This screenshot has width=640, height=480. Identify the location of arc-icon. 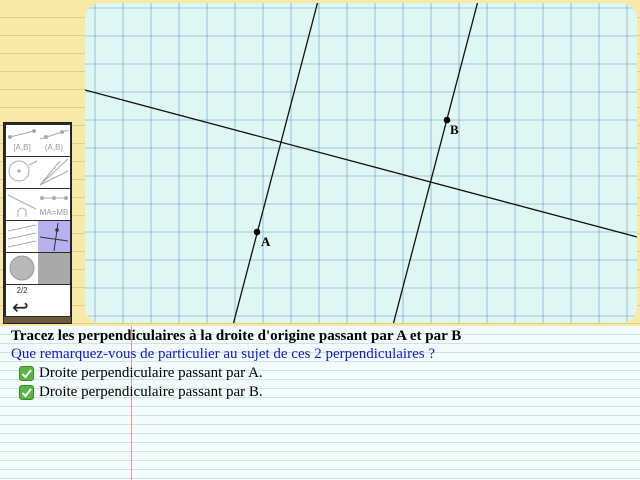
(22, 205).